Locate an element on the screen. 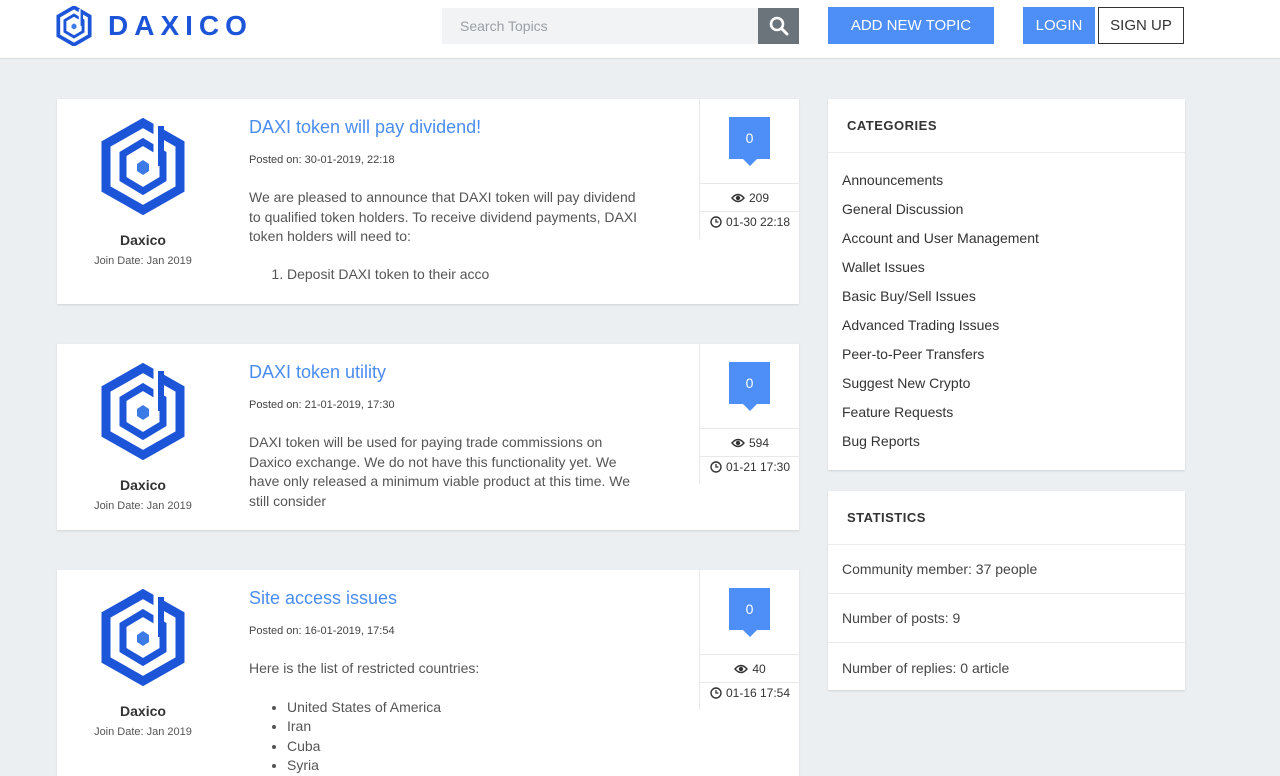 The height and width of the screenshot is (776, 1280). topic-title-link: DAXI token utility is located at coordinates (444, 372).